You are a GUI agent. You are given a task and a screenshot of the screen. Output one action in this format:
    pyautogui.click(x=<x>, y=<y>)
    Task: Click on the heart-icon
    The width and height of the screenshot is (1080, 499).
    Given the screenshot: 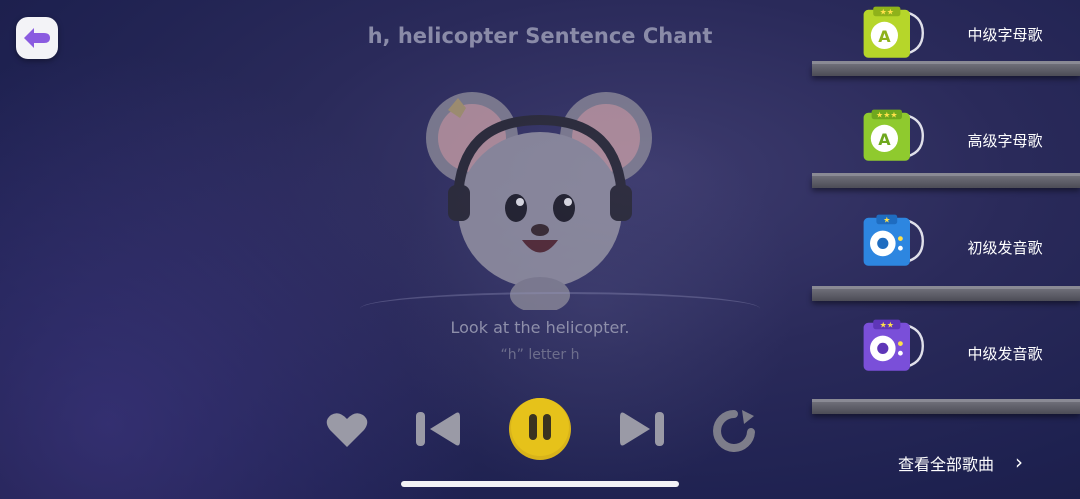 What is the action you would take?
    pyautogui.click(x=347, y=430)
    